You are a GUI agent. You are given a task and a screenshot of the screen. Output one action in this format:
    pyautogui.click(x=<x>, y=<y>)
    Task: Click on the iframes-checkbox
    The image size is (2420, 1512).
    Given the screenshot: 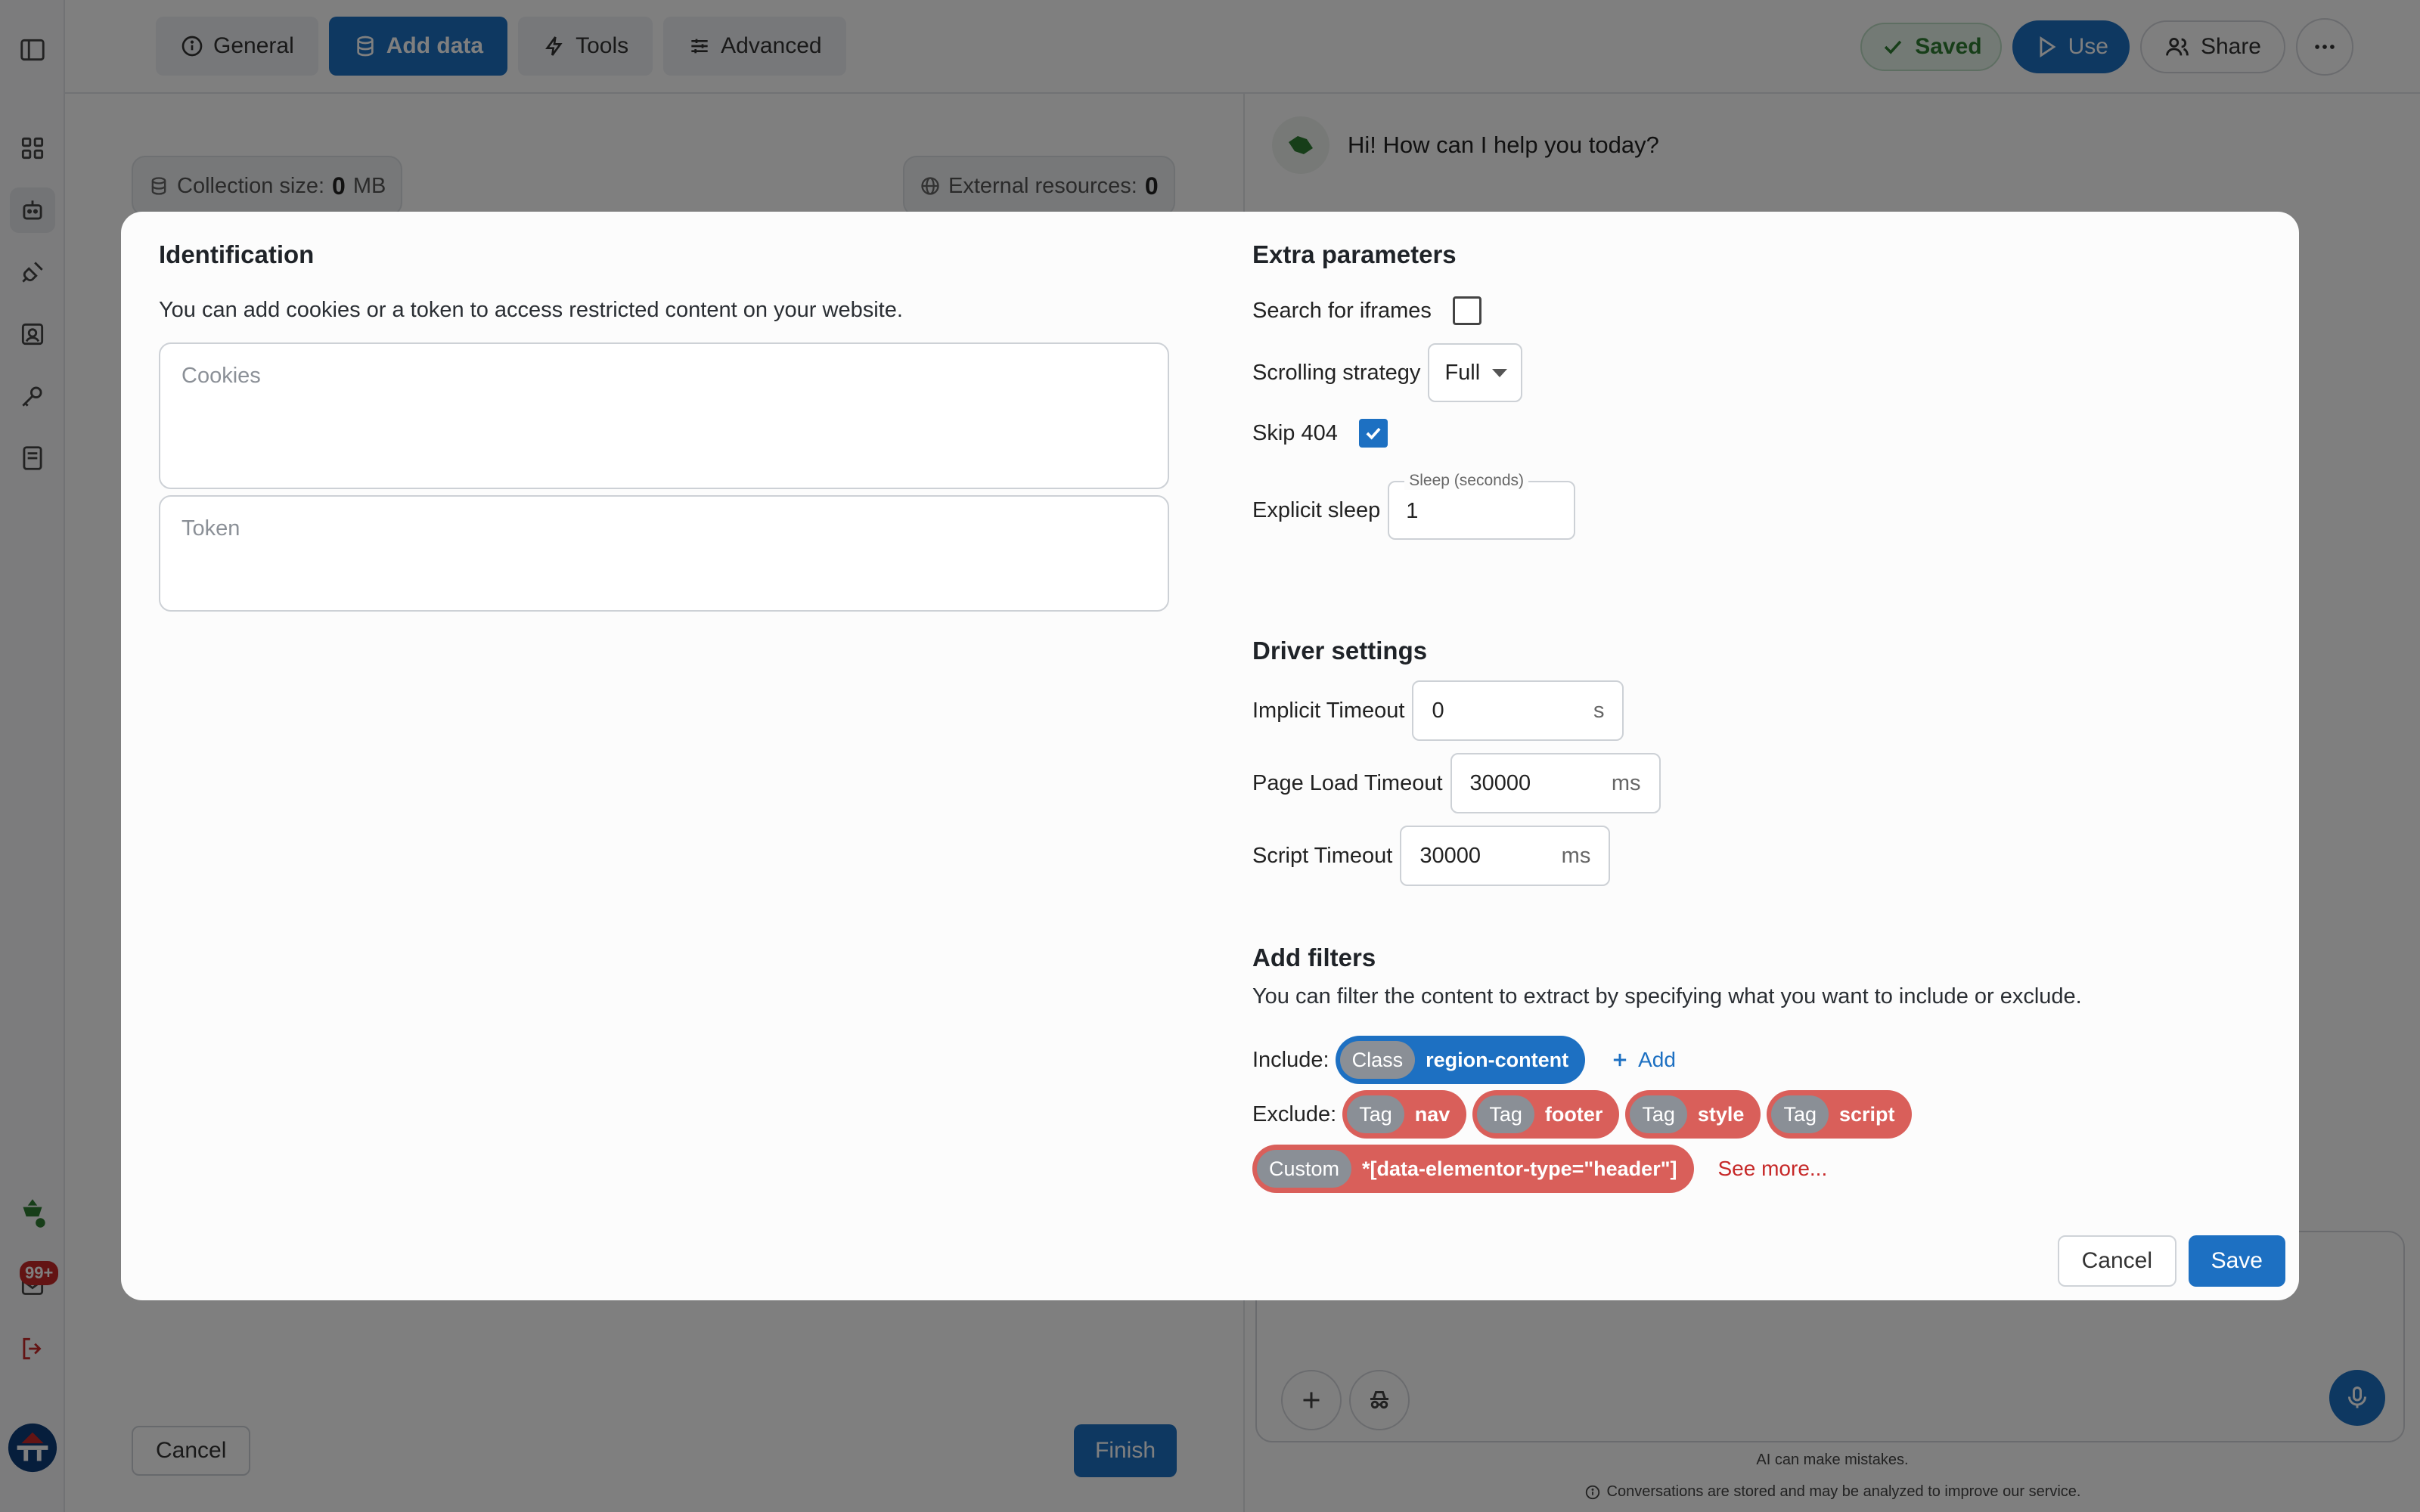 What is the action you would take?
    pyautogui.click(x=1466, y=310)
    